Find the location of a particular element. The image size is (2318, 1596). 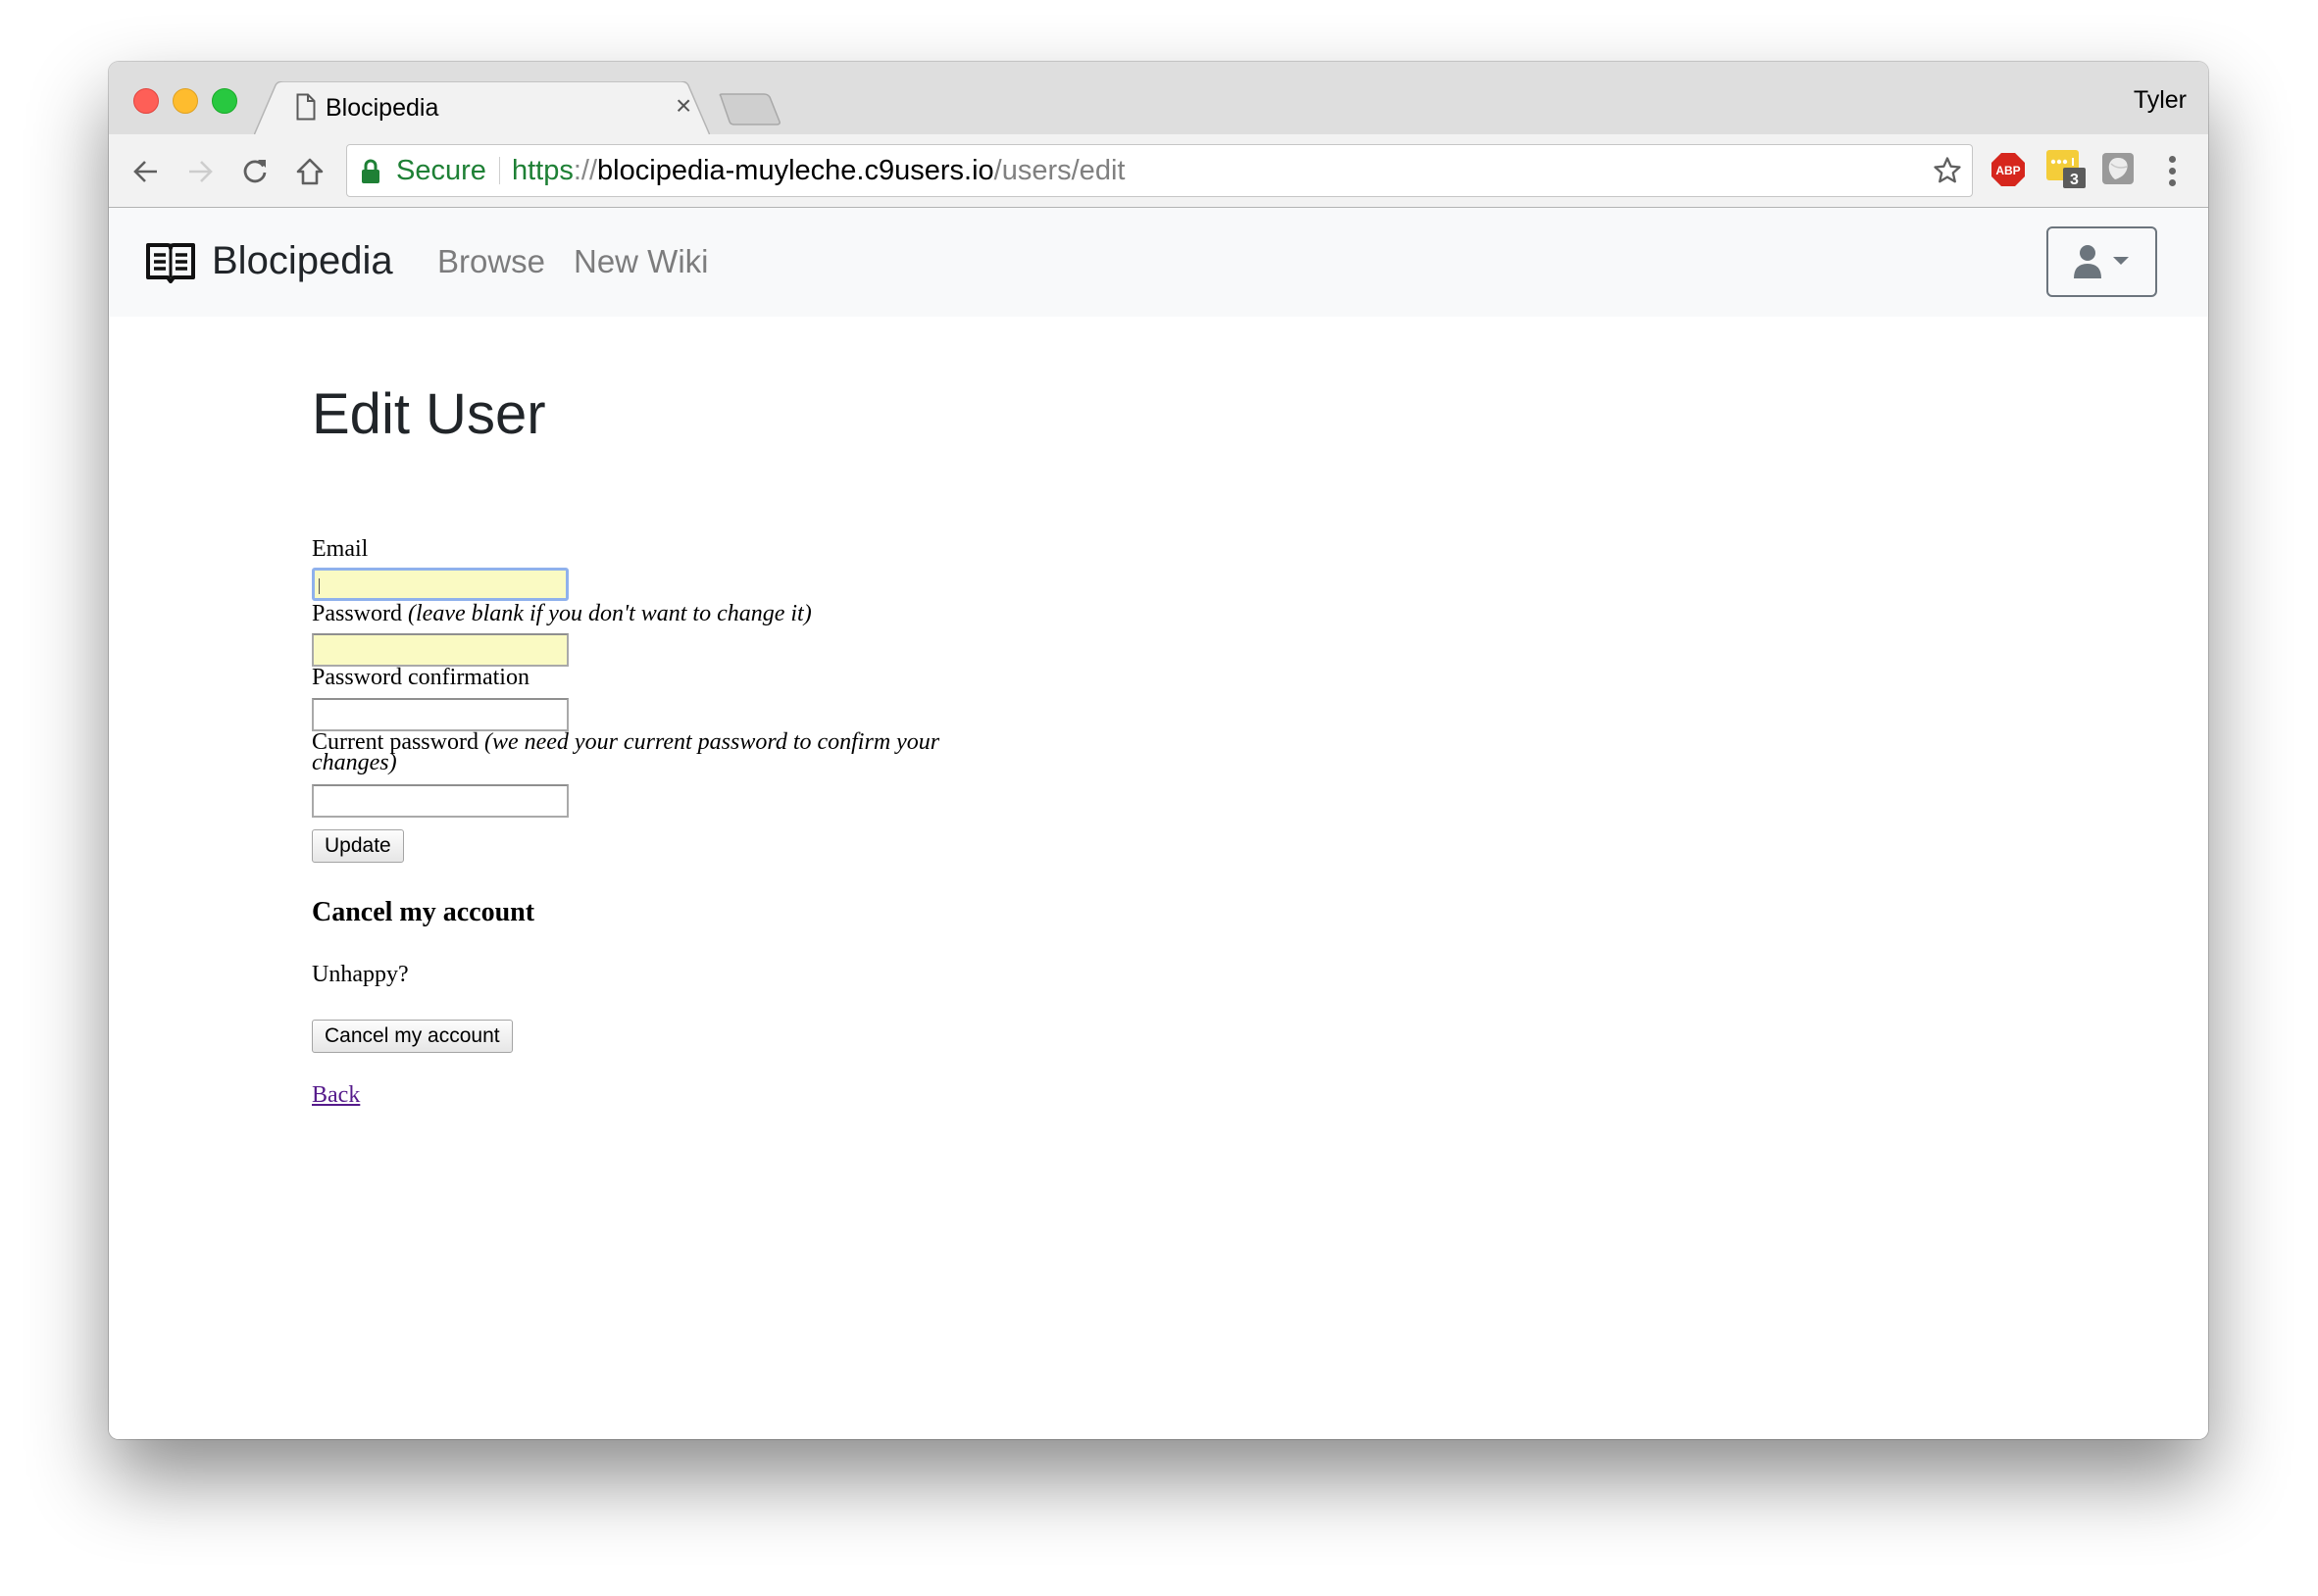

cancel-account-button: Cancel my account is located at coordinates (412, 1036).